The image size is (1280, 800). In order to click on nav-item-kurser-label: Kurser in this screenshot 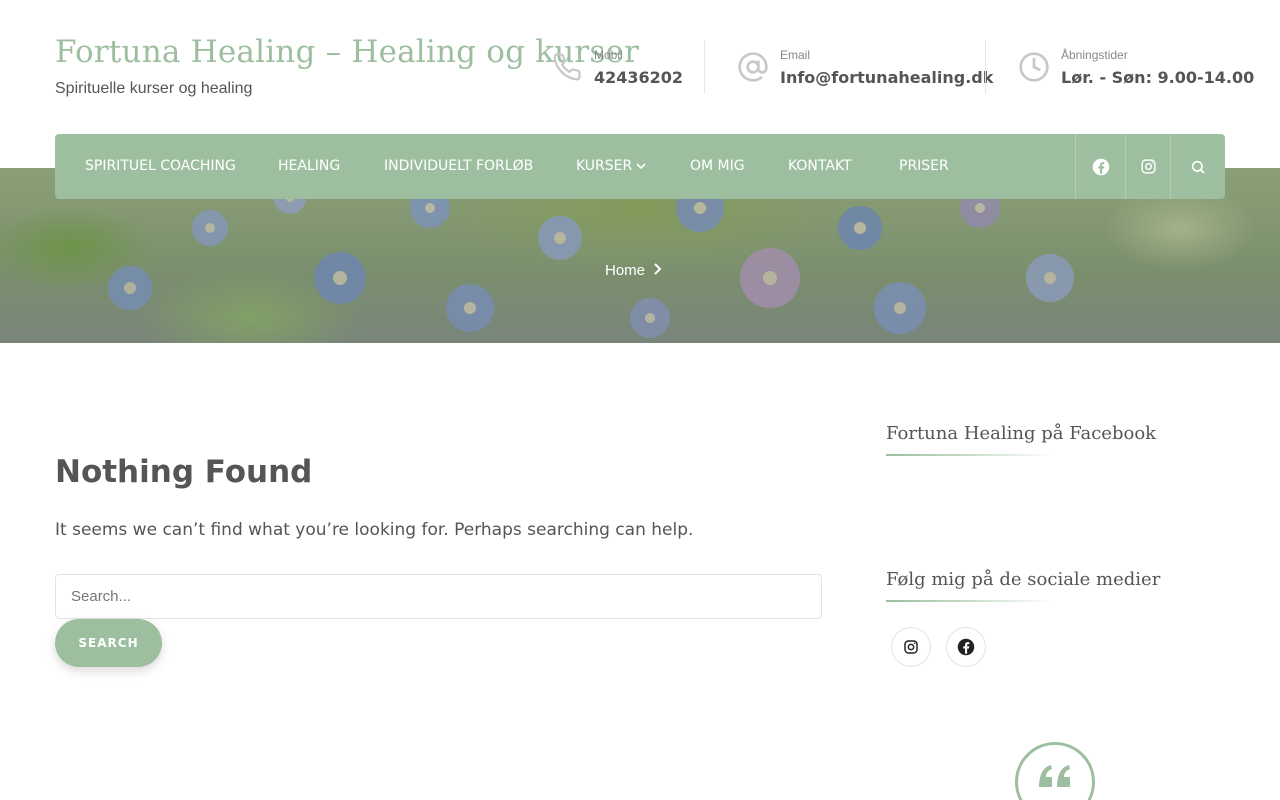, I will do `click(604, 166)`.